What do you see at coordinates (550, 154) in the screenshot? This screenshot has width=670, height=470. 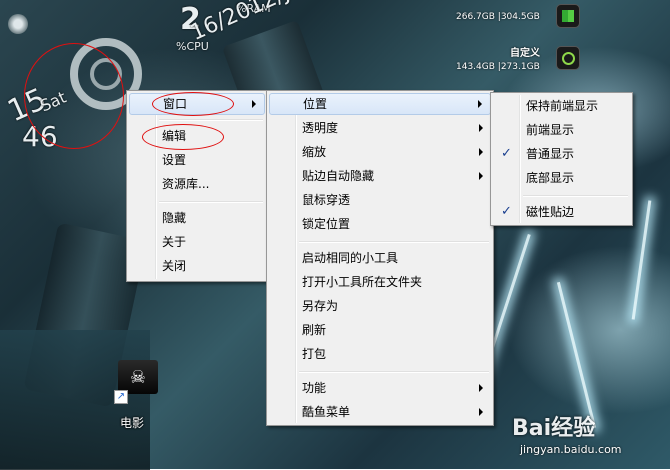 I see `menu-item-label: 普通显示` at bounding box center [550, 154].